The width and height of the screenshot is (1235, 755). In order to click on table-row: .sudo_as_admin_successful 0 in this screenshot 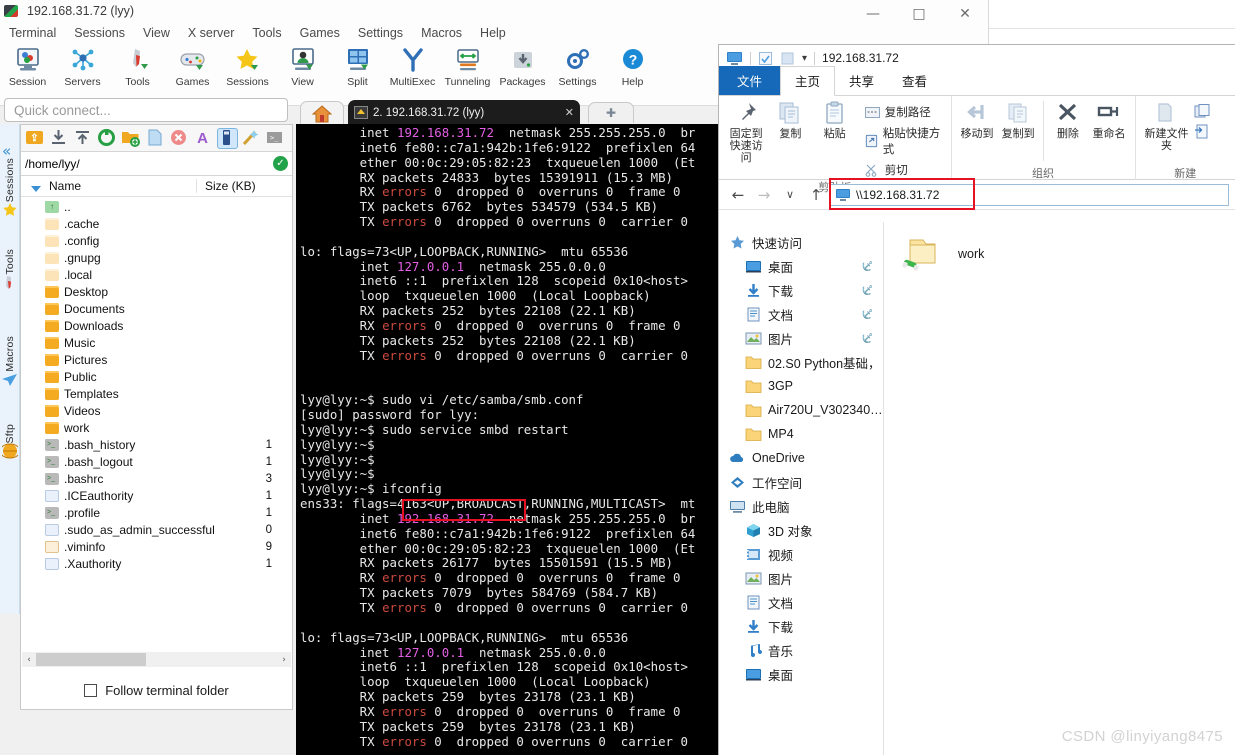, I will do `click(156, 529)`.